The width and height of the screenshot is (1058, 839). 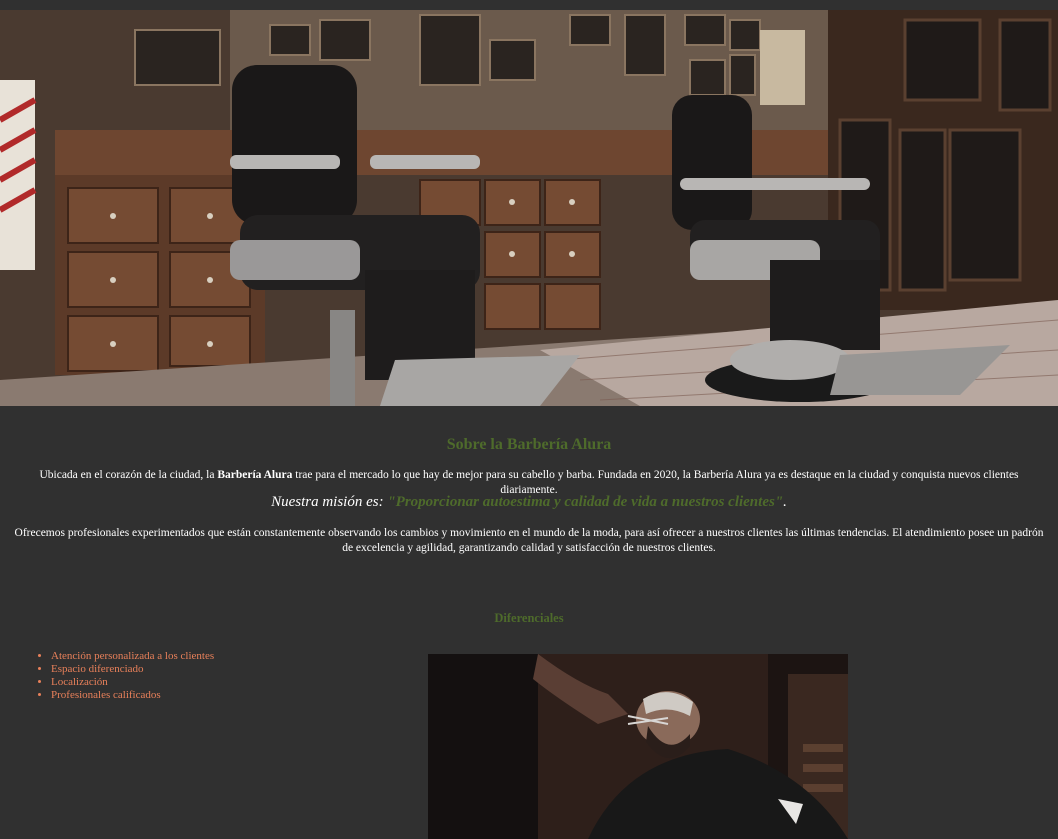 What do you see at coordinates (529, 444) in the screenshot?
I see `about-title: Sobre la Barbería Alura` at bounding box center [529, 444].